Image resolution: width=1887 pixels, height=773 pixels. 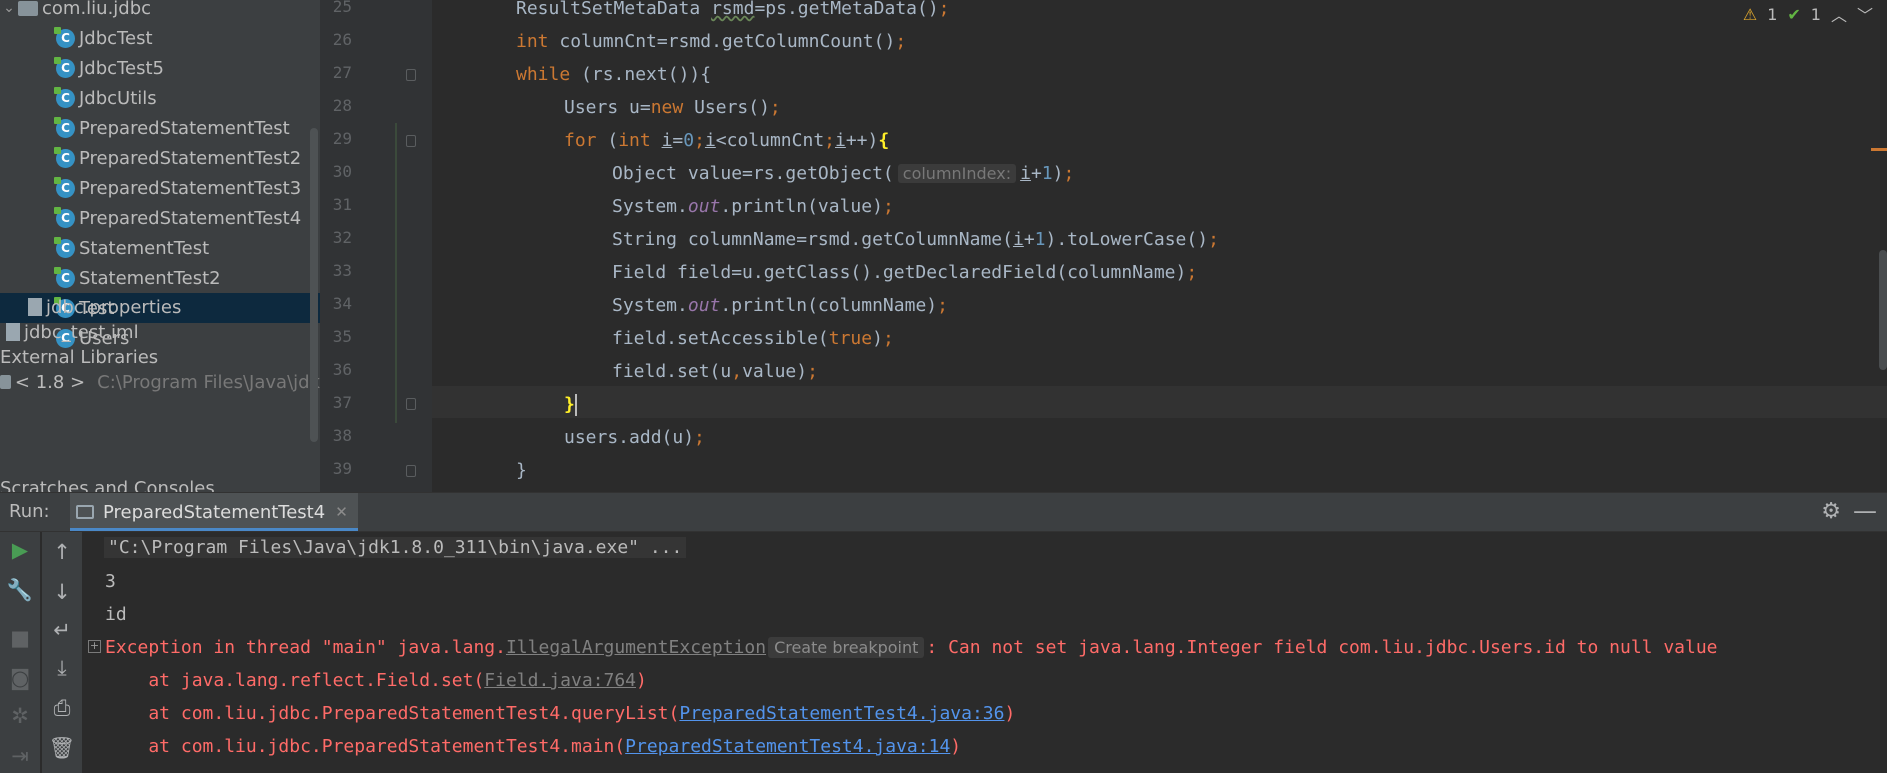 What do you see at coordinates (29, 511) in the screenshot?
I see `run-label: Run:` at bounding box center [29, 511].